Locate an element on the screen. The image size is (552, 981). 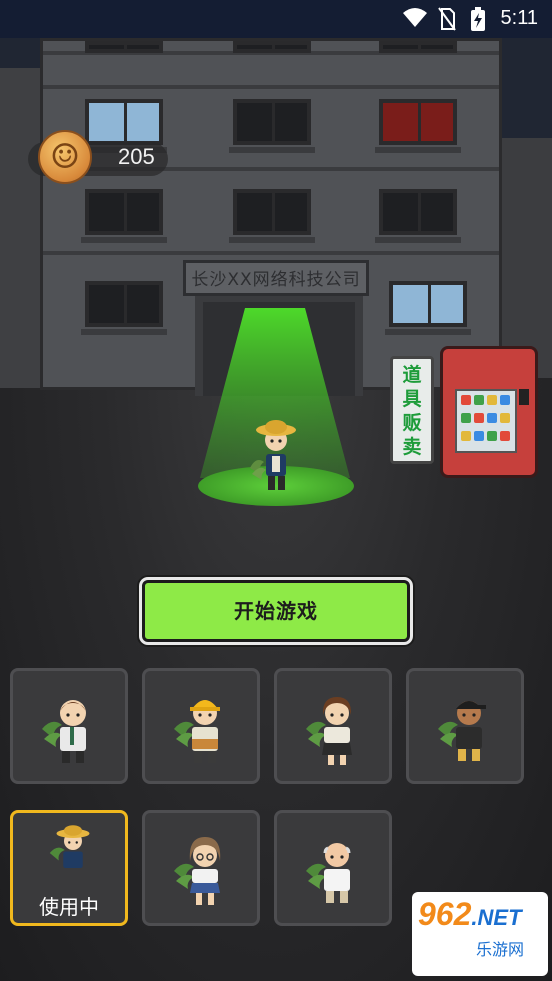
character-construction-worker-icon is located at coordinates (197, 731).